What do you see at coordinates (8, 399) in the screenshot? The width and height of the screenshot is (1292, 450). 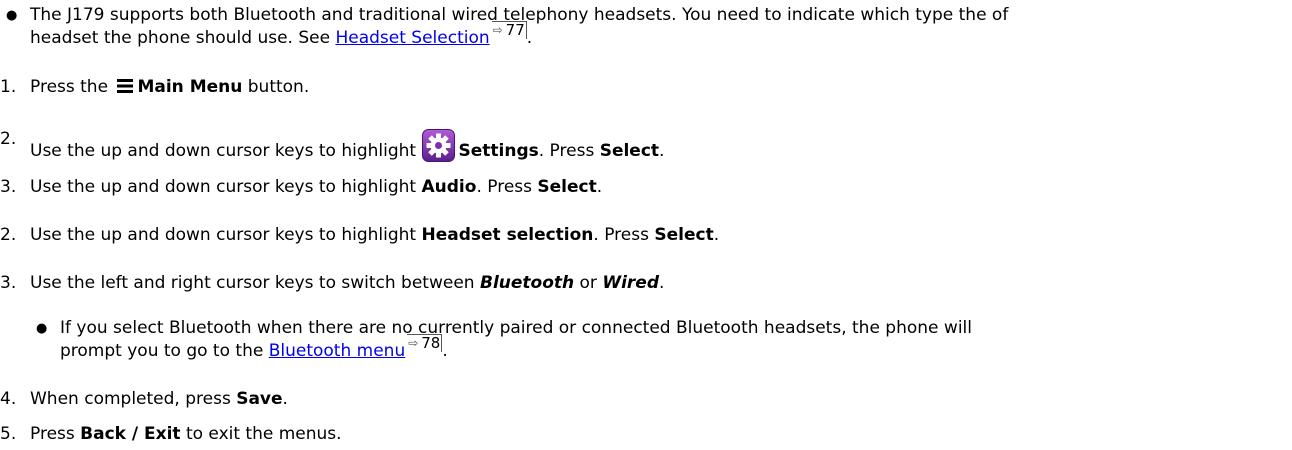 I see `step-number: 4.` at bounding box center [8, 399].